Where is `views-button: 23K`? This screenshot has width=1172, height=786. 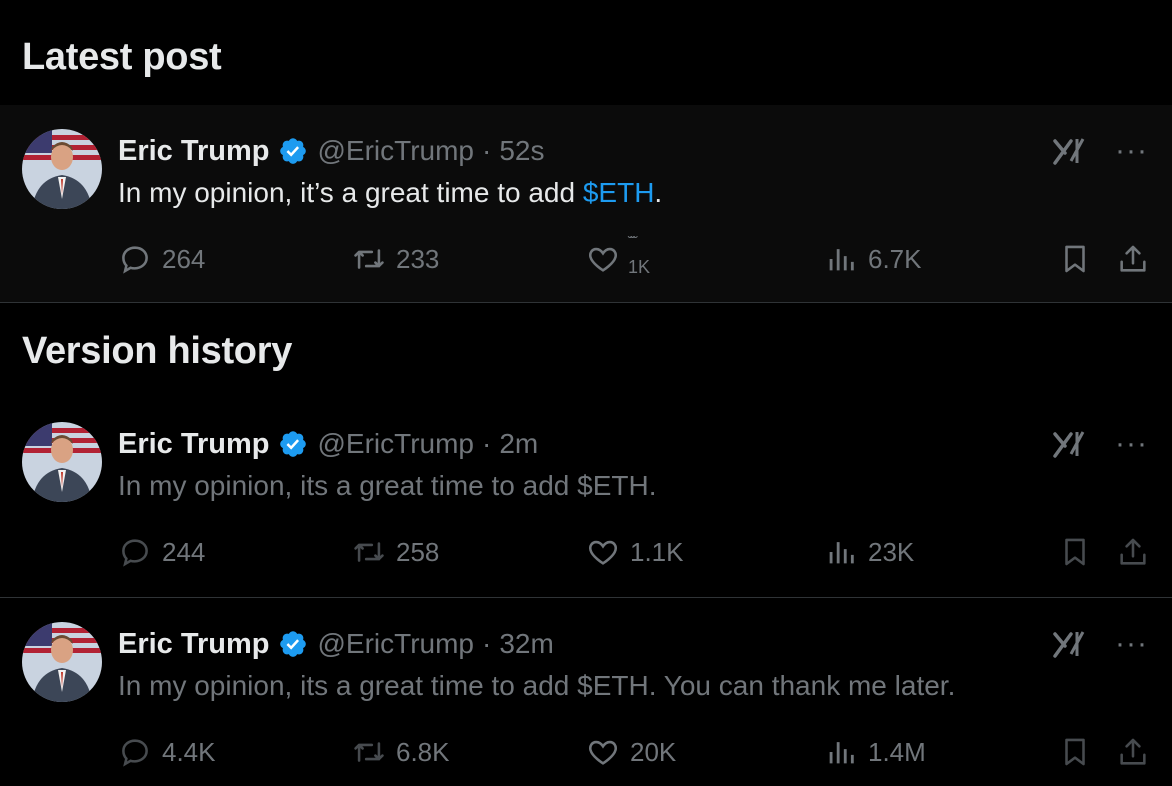 views-button: 23K is located at coordinates (869, 552).